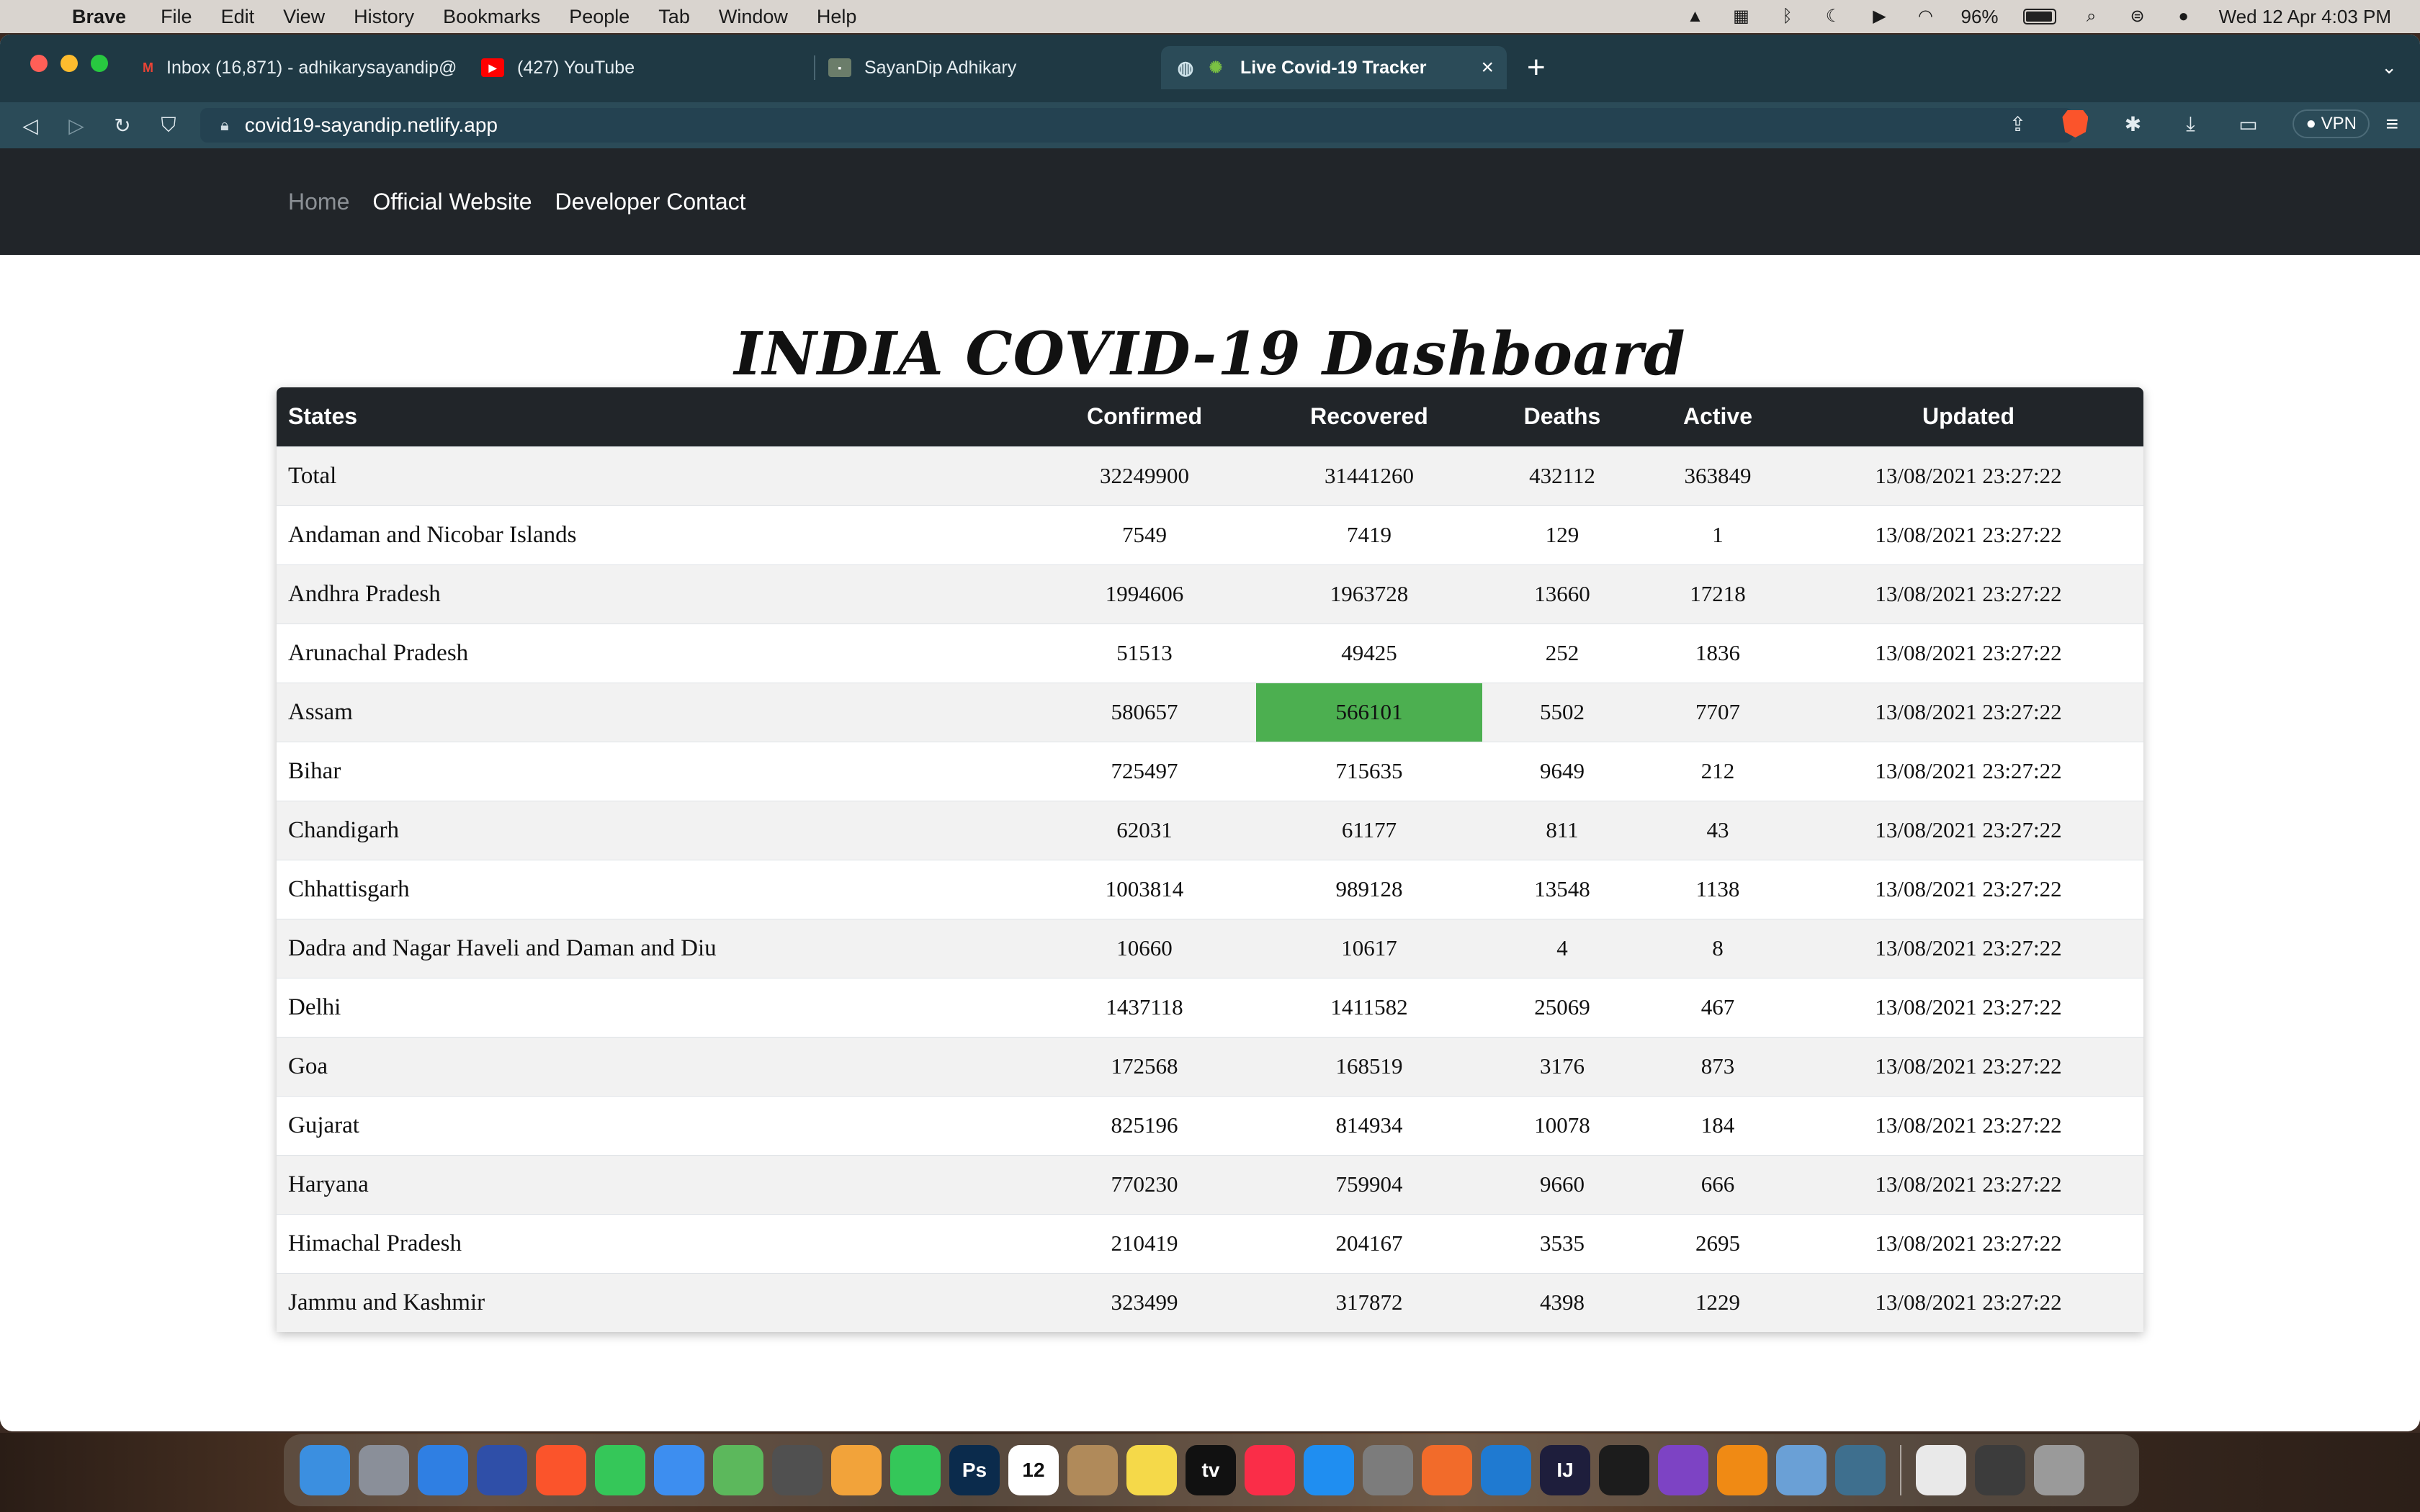  What do you see at coordinates (1136, 125) in the screenshot?
I see `address-bar: 🔒︎ covid19-sayandip.netlify.app` at bounding box center [1136, 125].